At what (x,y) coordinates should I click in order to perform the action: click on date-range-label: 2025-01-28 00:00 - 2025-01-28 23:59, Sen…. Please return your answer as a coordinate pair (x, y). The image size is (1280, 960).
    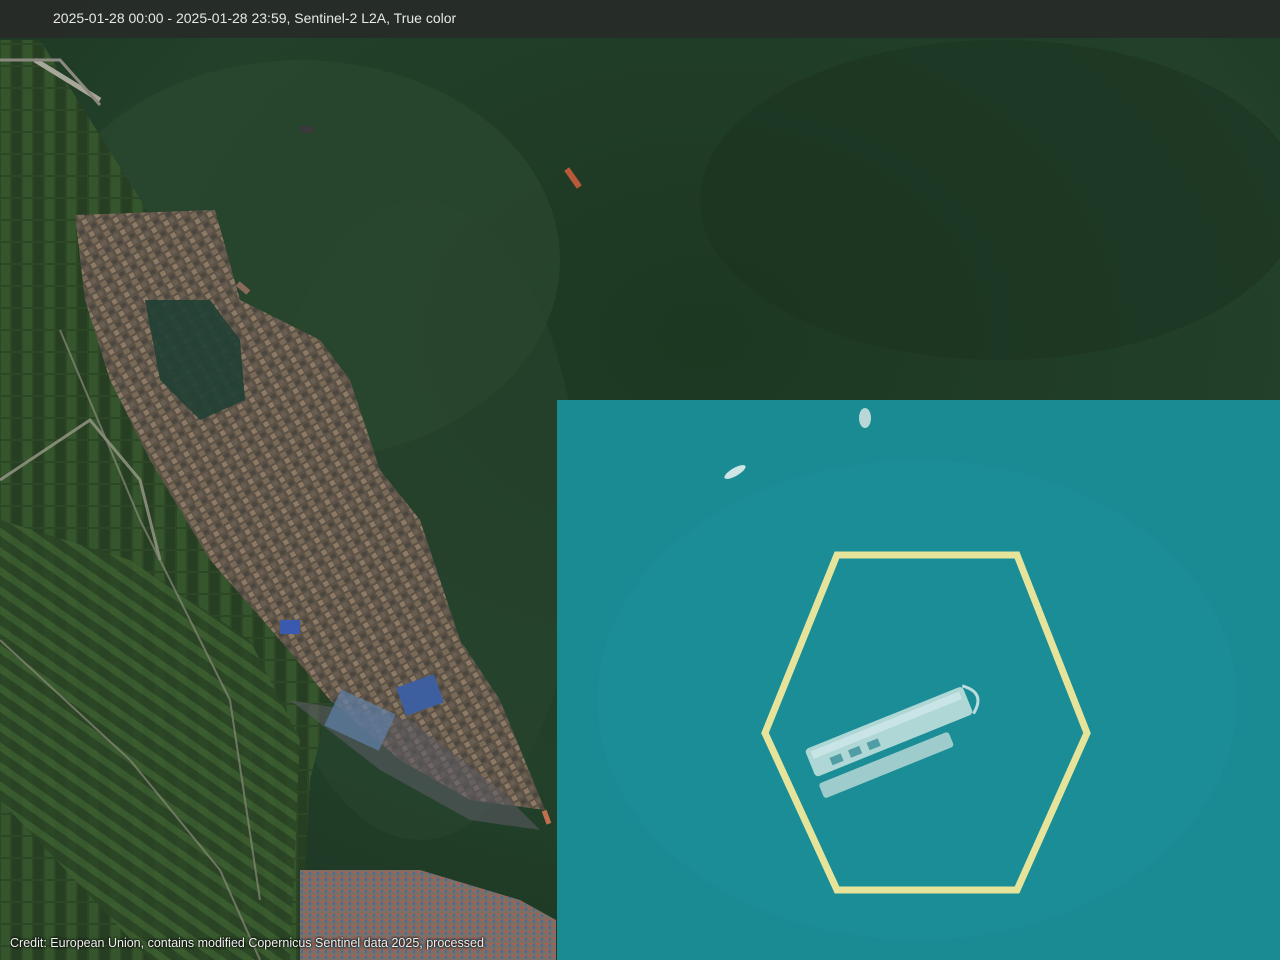
    Looking at the image, I should click on (255, 18).